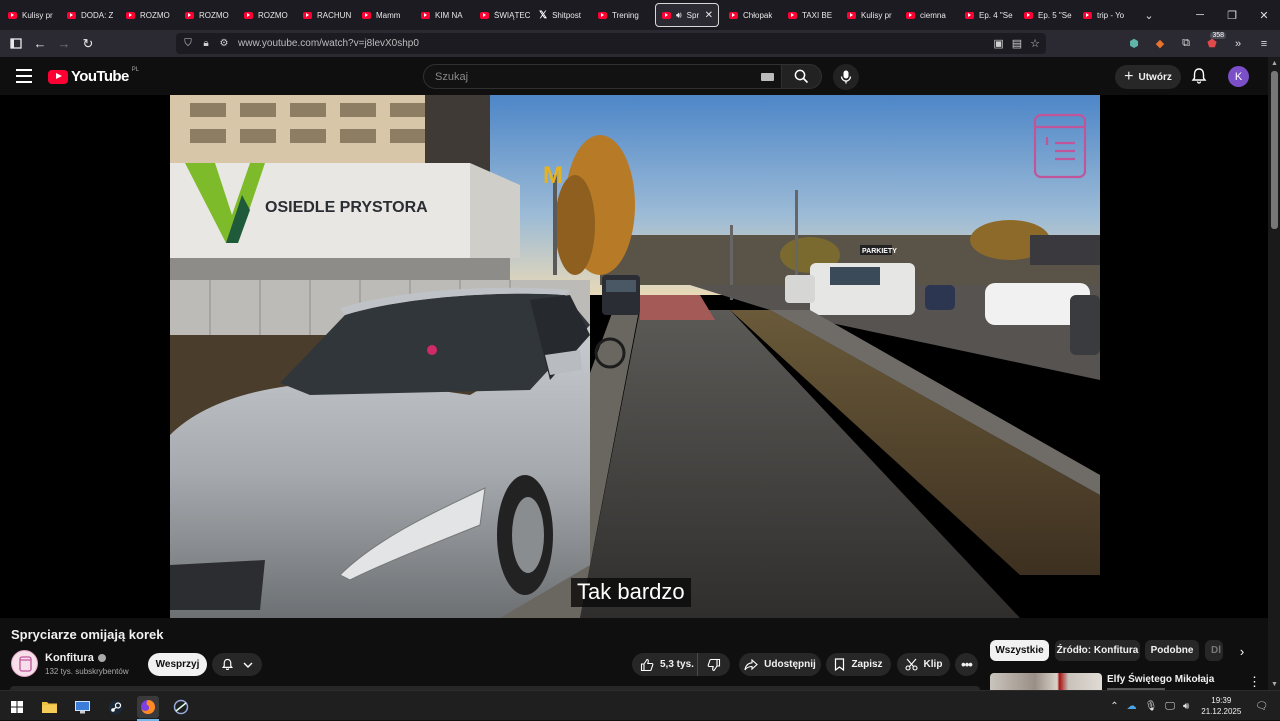 The width and height of the screenshot is (1280, 721). I want to click on browser-tab: 𝕏 Shitpost, so click(562, 15).